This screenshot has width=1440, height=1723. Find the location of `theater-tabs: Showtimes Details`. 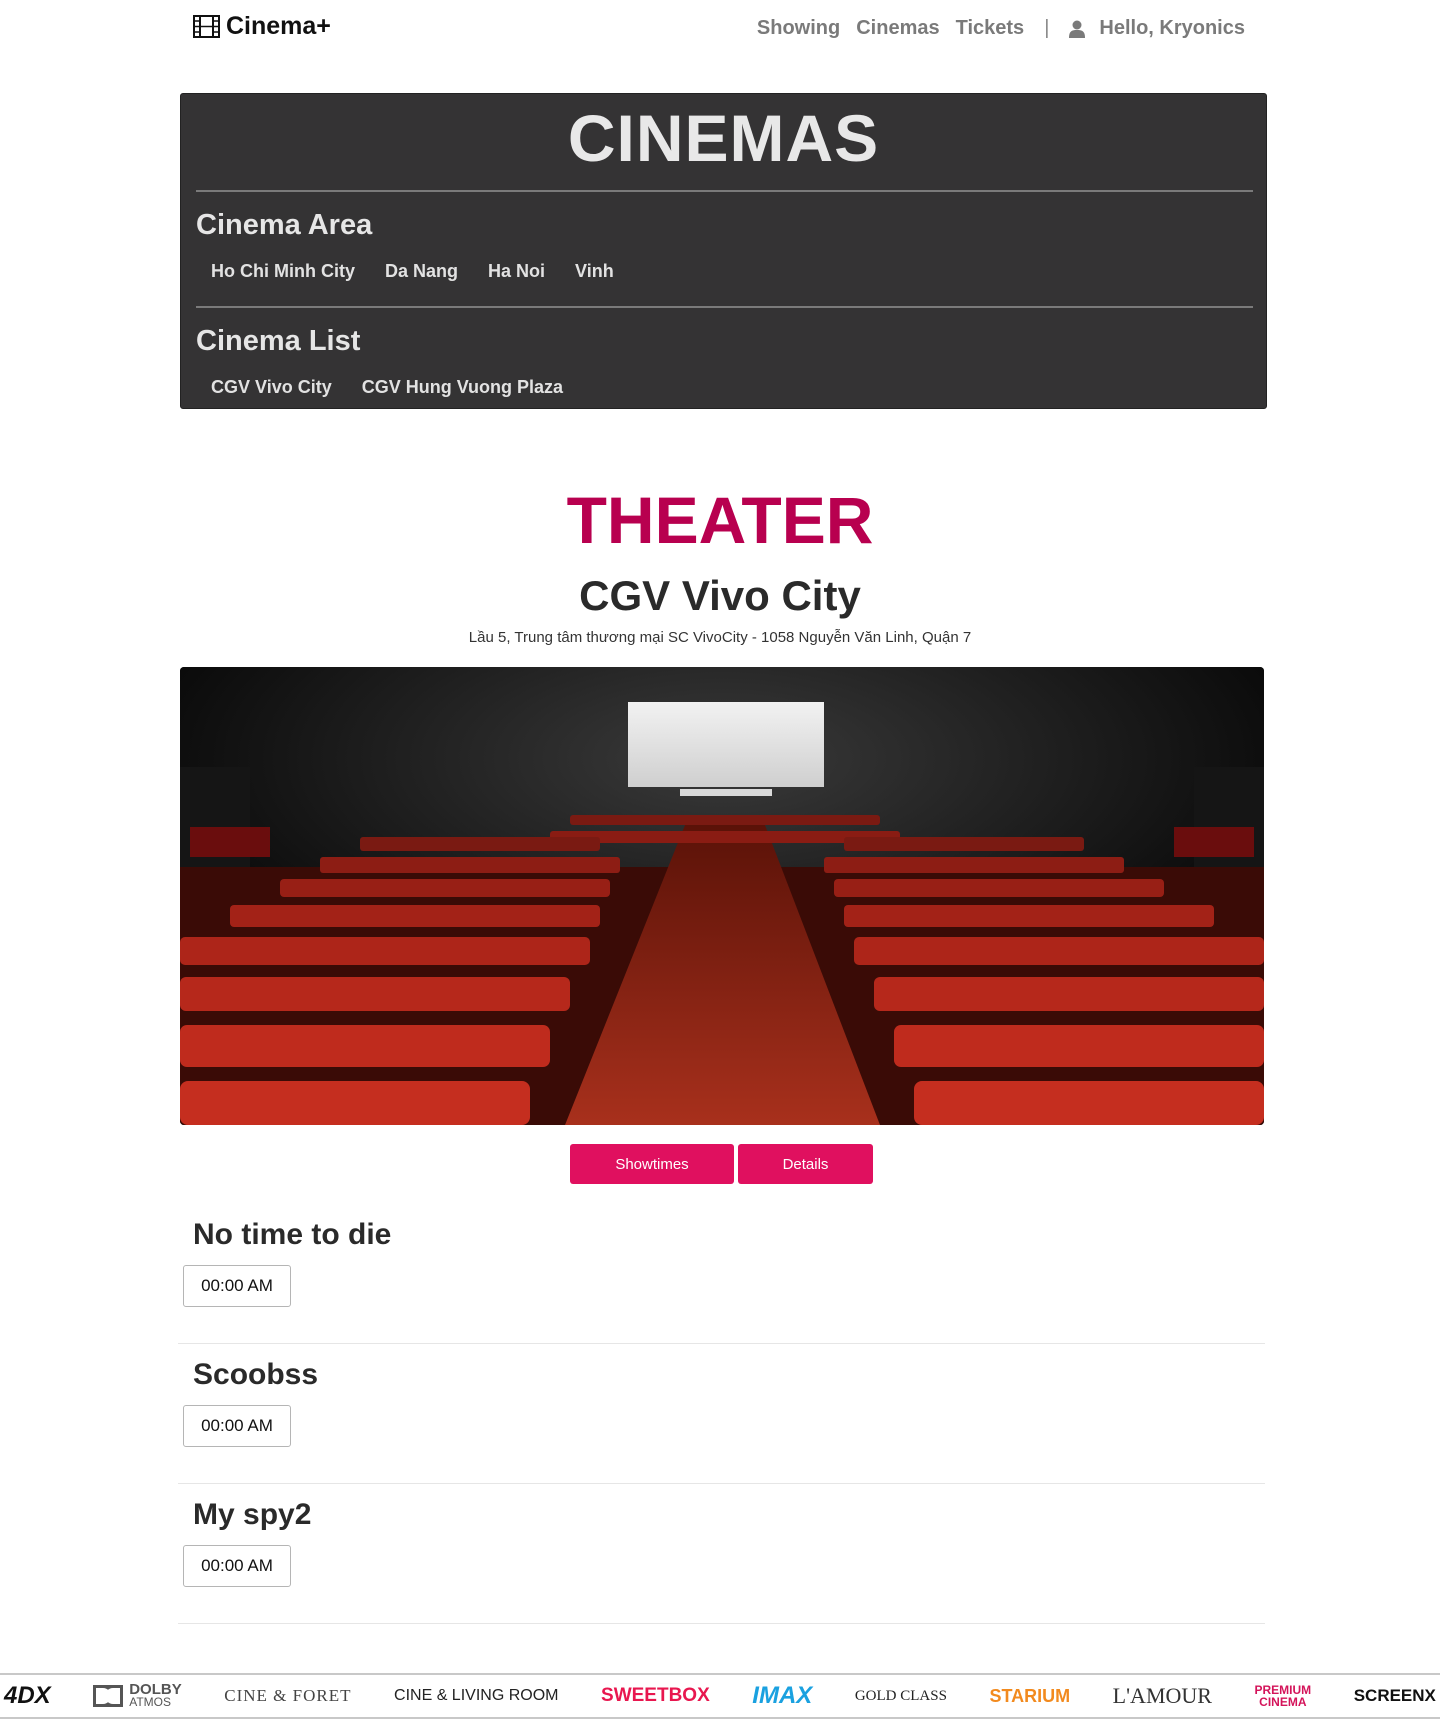

theater-tabs: Showtimes Details is located at coordinates (721, 1164).